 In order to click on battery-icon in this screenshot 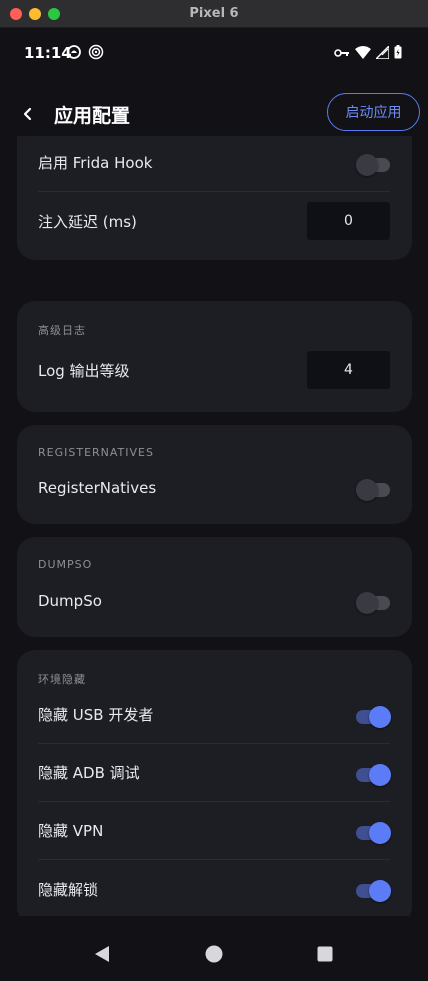, I will do `click(398, 53)`.